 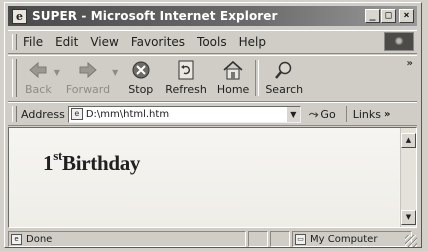 I want to click on address-bar: Address e D:\mm\html.htm ▼ ⤳ Go Links », so click(x=212, y=114).